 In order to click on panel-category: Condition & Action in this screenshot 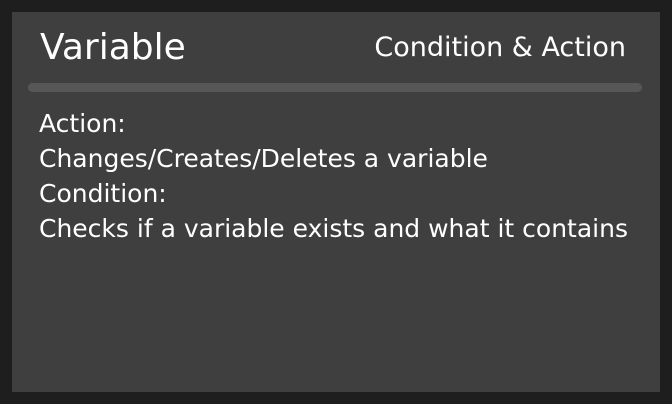, I will do `click(500, 47)`.